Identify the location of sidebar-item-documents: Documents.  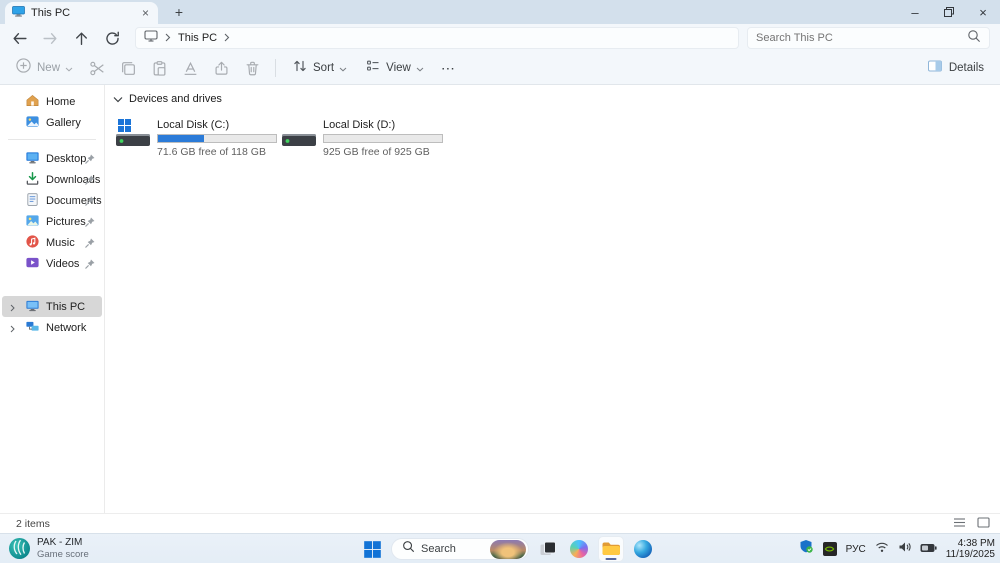
(52, 200).